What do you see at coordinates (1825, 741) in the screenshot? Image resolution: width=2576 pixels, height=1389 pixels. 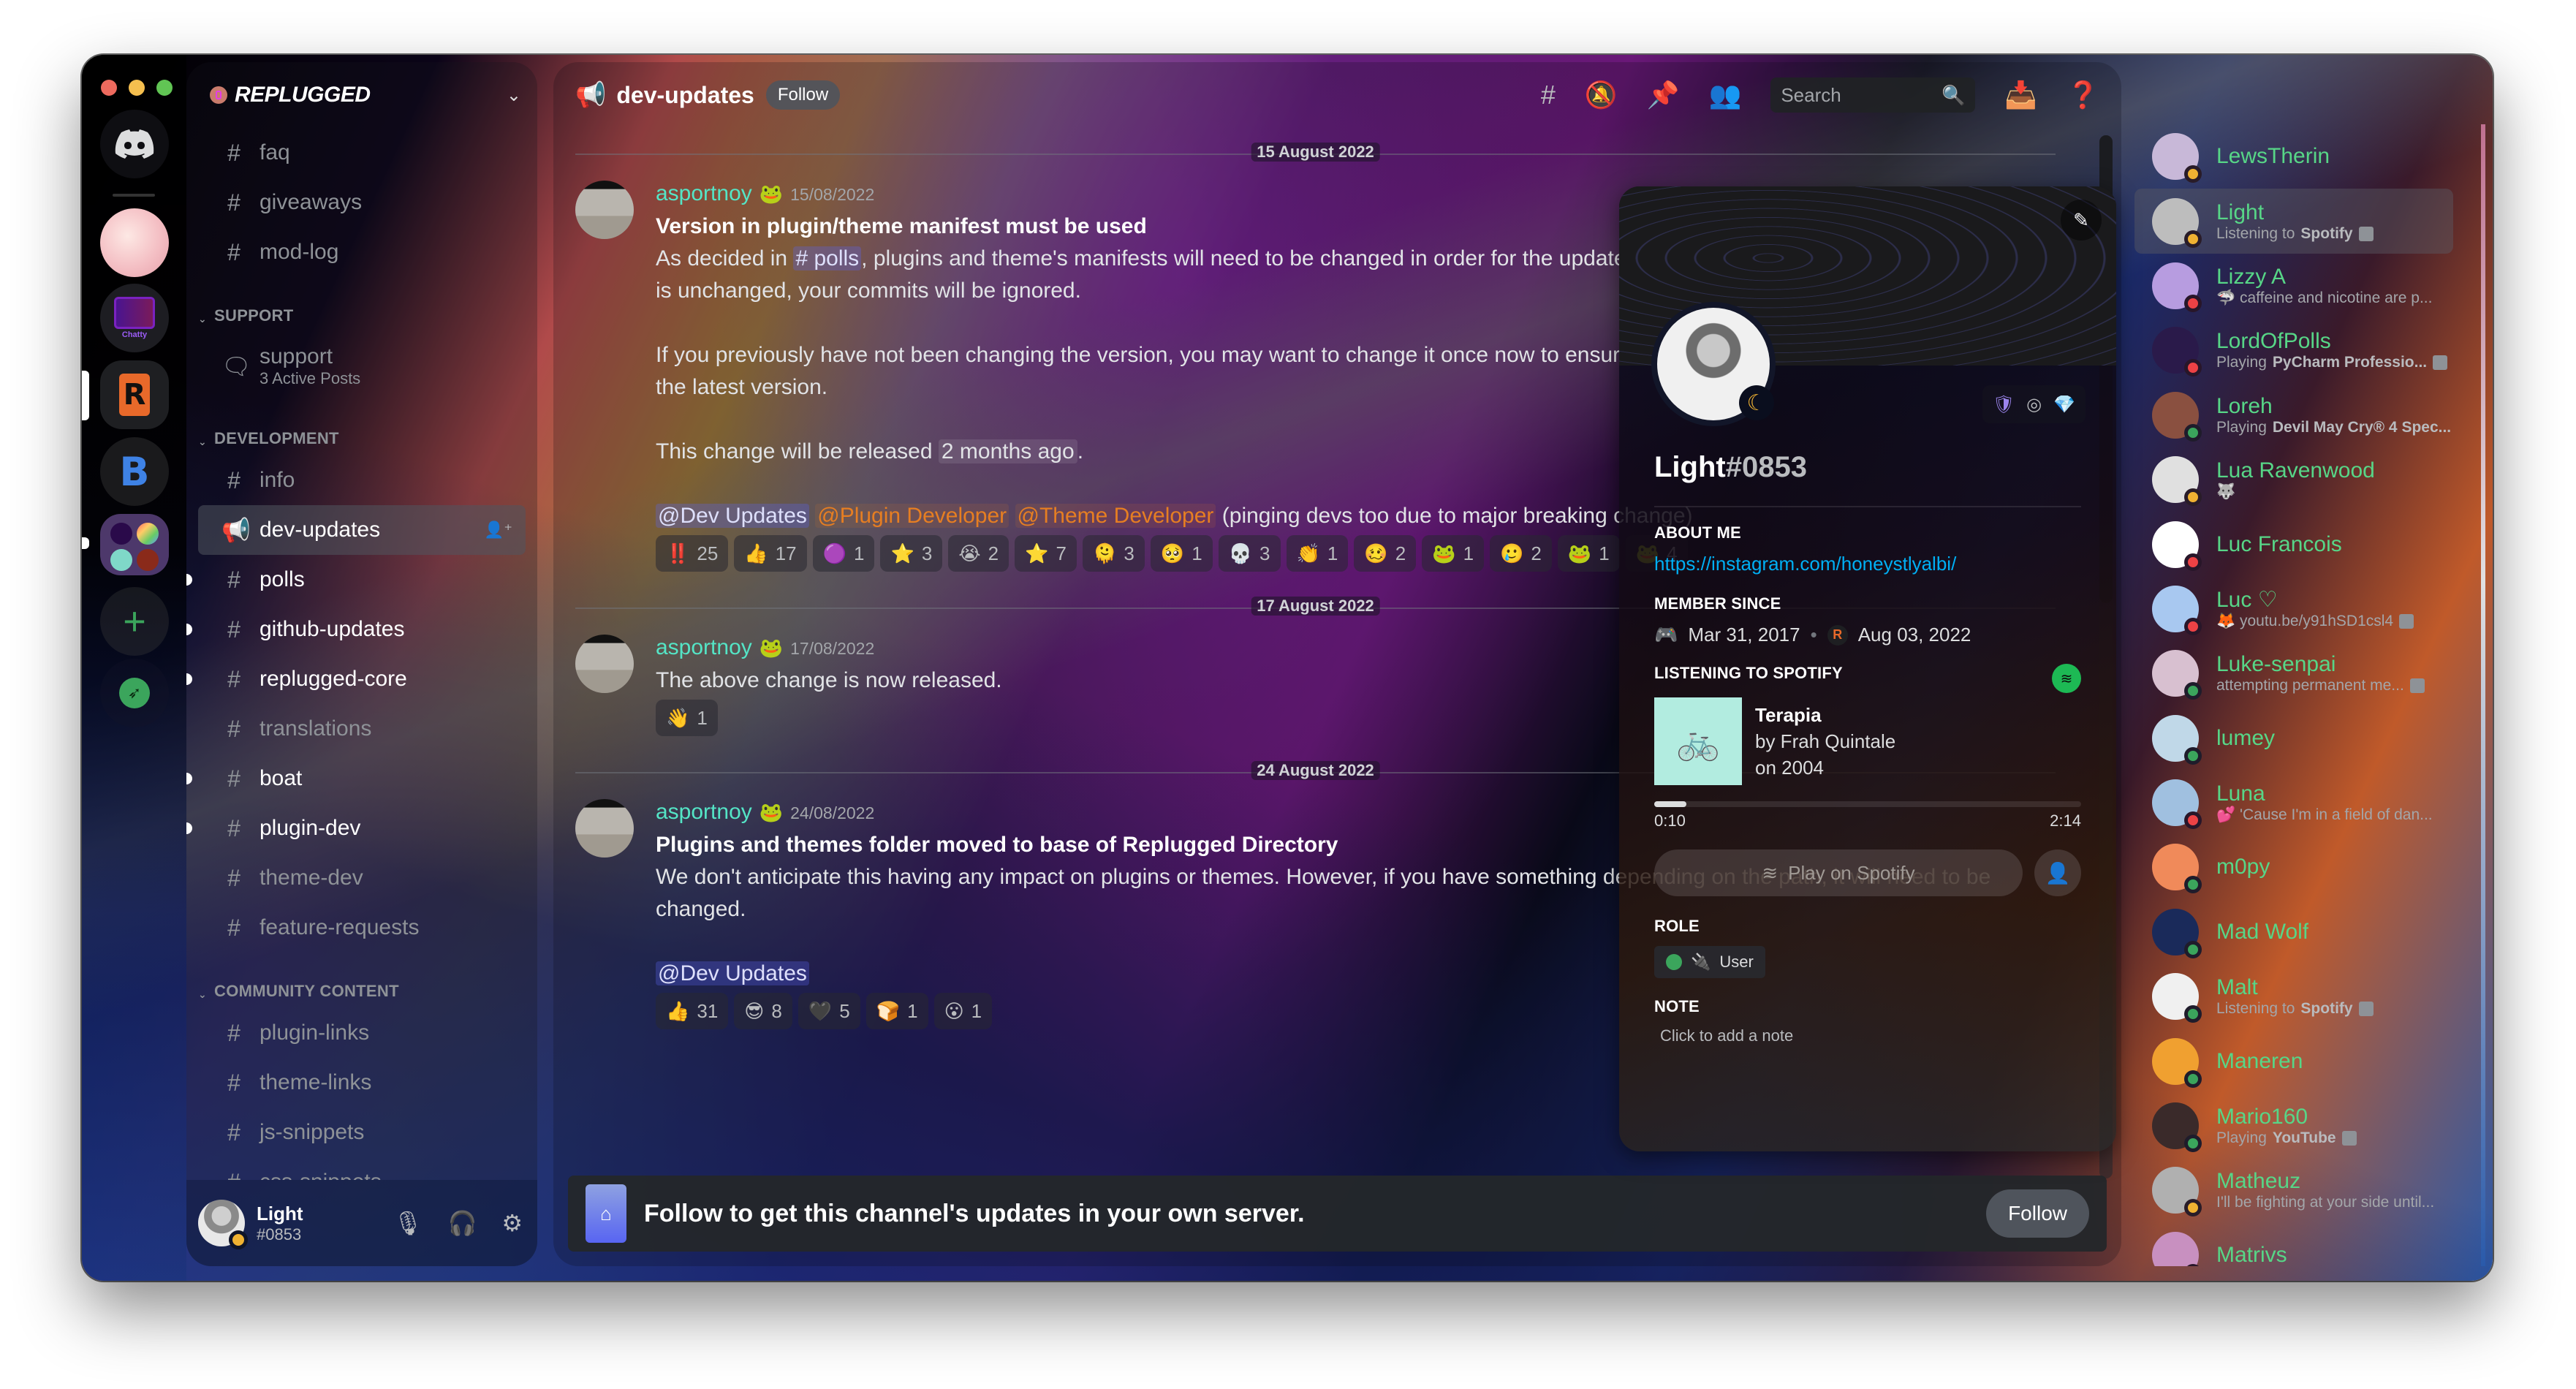 I see `song-artist: by Frah Quintale` at bounding box center [1825, 741].